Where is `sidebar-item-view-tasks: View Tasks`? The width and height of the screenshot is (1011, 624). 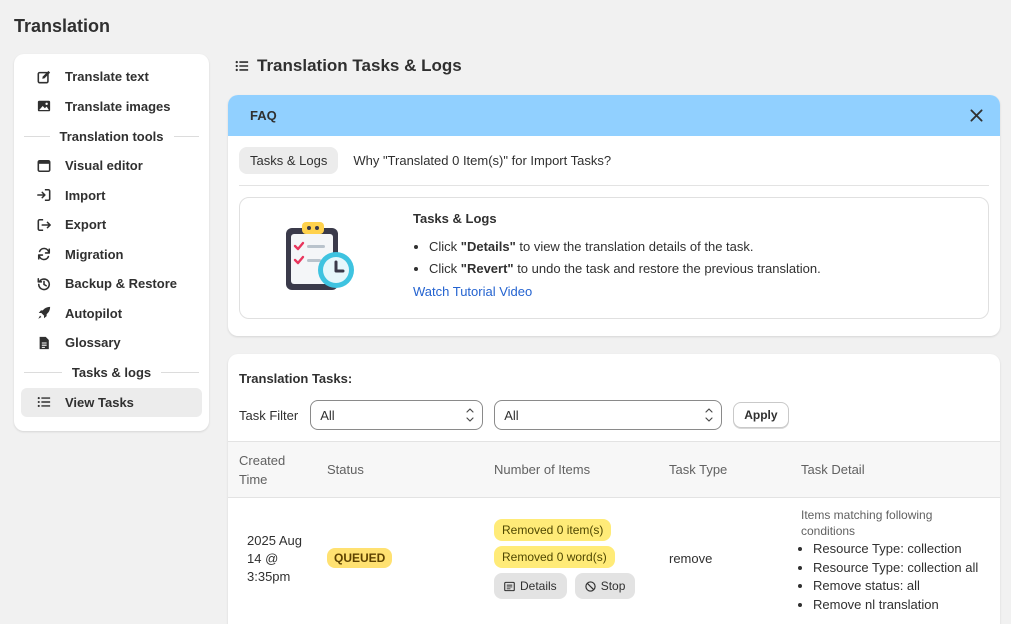
sidebar-item-view-tasks: View Tasks is located at coordinates (111, 402).